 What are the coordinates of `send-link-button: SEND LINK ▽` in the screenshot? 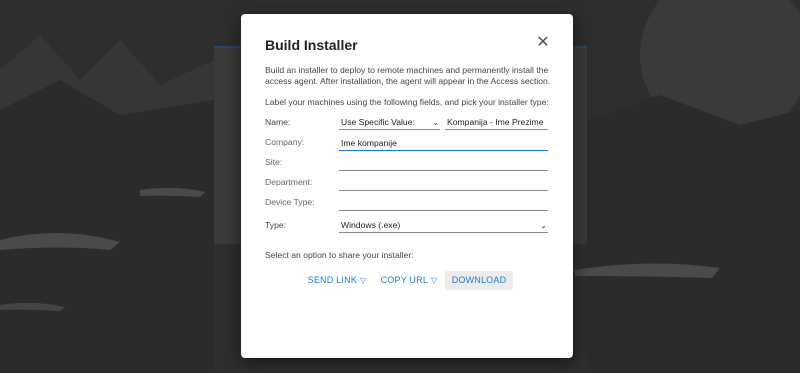 It's located at (337, 280).